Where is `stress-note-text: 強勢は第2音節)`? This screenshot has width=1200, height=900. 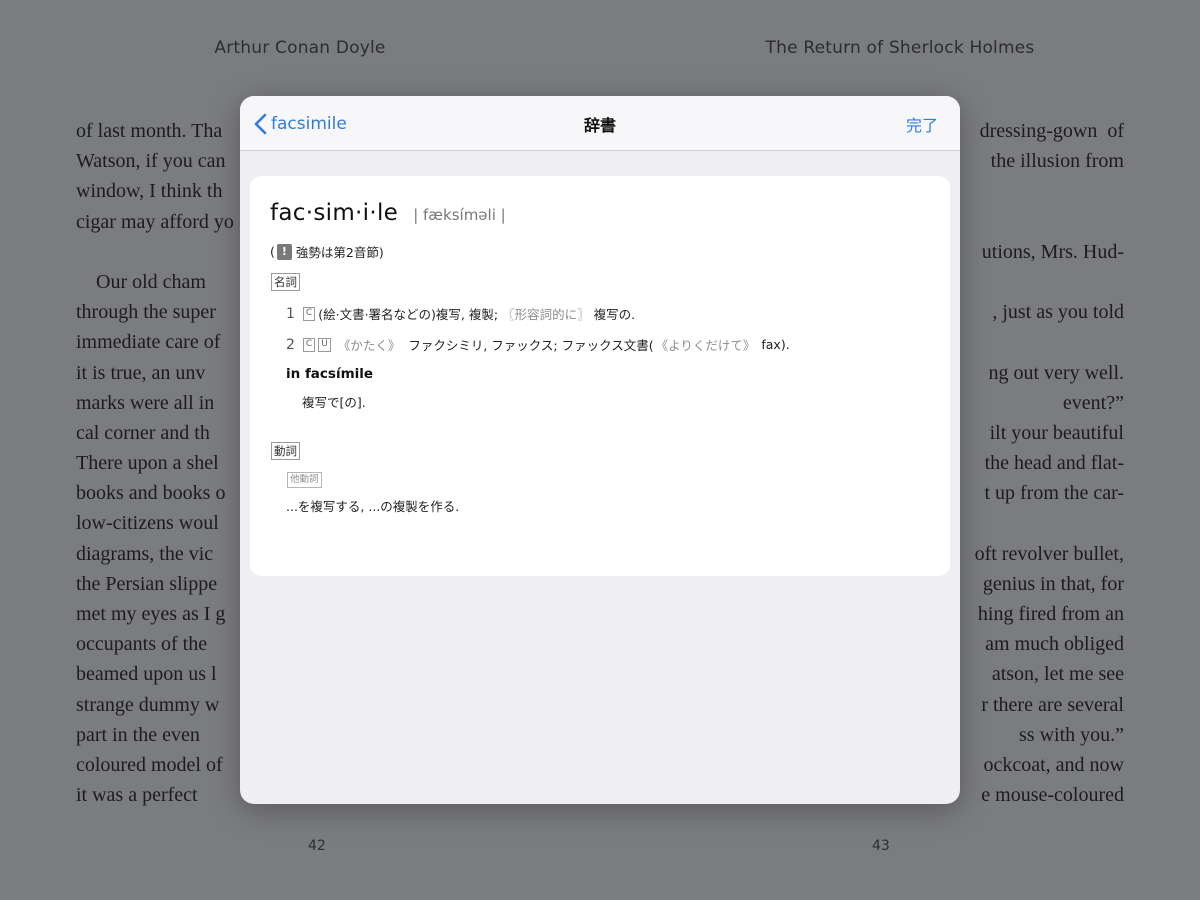 stress-note-text: 強勢は第2音節) is located at coordinates (339, 252).